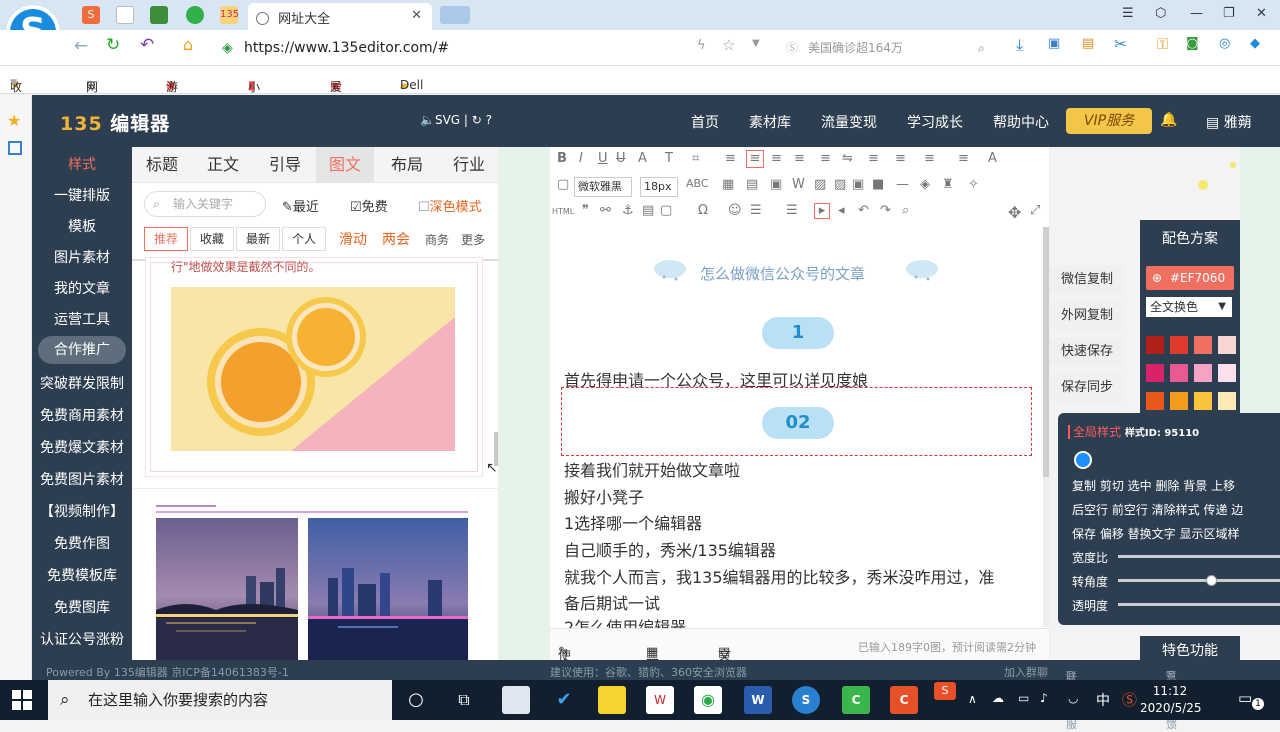 The image size is (1280, 732). What do you see at coordinates (703, 210) in the screenshot?
I see `omega-icon: Ω` at bounding box center [703, 210].